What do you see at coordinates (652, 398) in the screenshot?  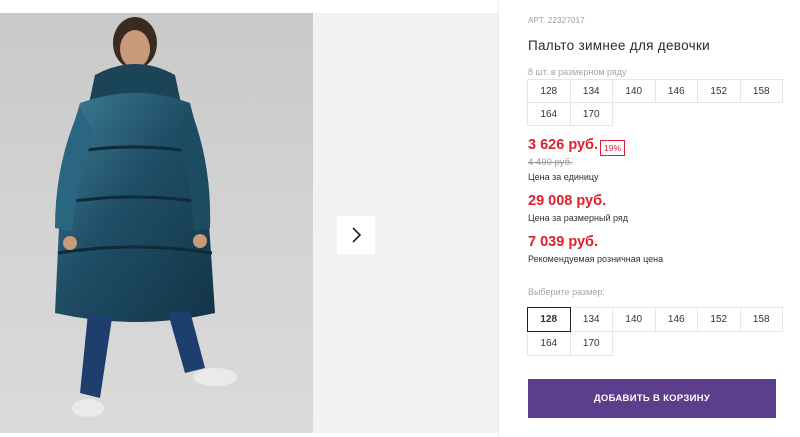 I see `add-to-cart-button: ДОБАВИТЬ В КОРЗИНУ` at bounding box center [652, 398].